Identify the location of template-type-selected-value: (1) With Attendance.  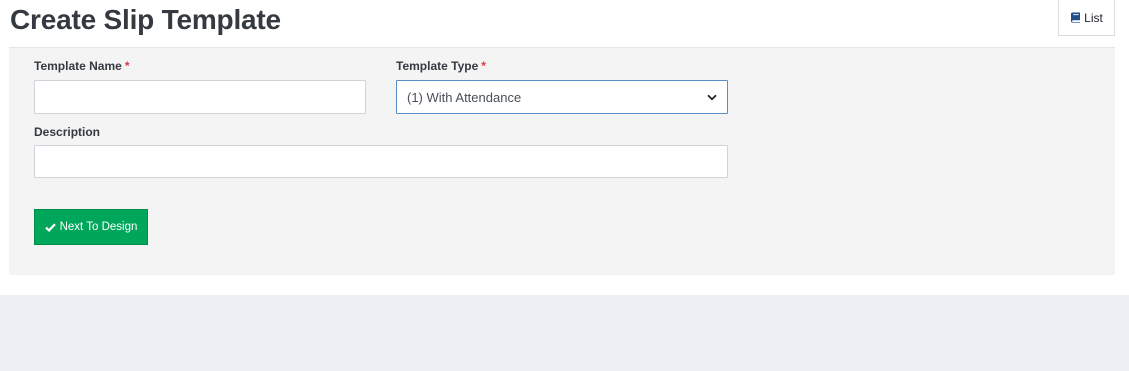
(464, 97).